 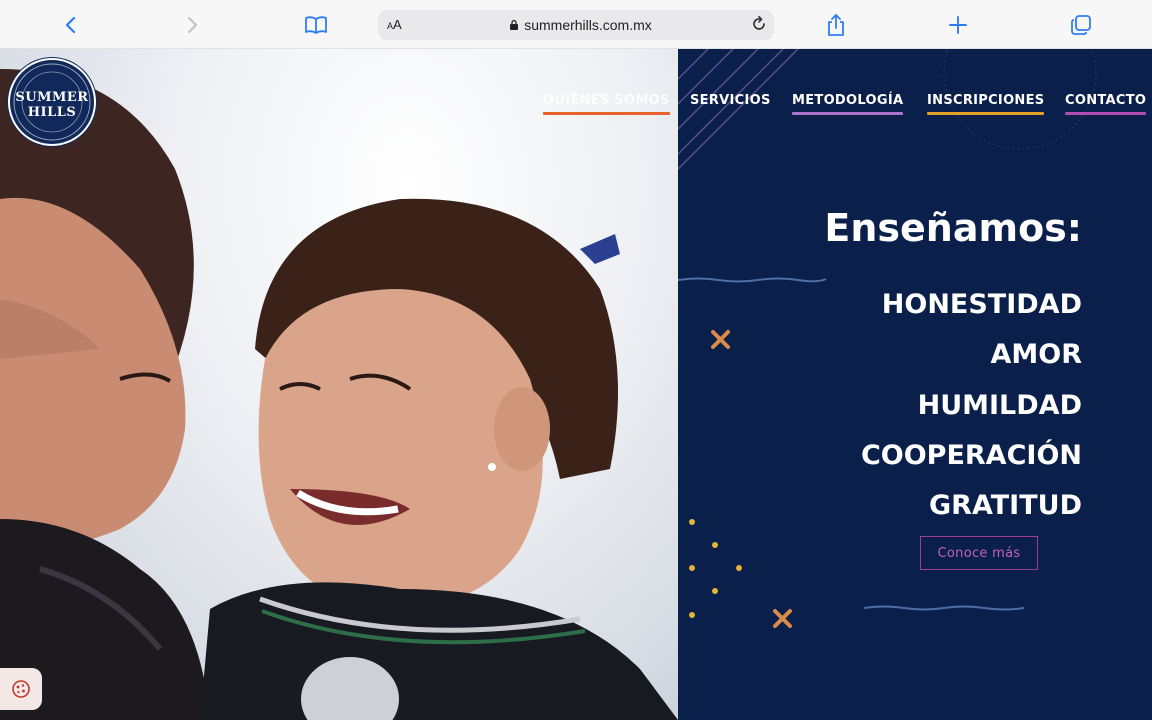 I want to click on bookmarks-button, so click(x=316, y=25).